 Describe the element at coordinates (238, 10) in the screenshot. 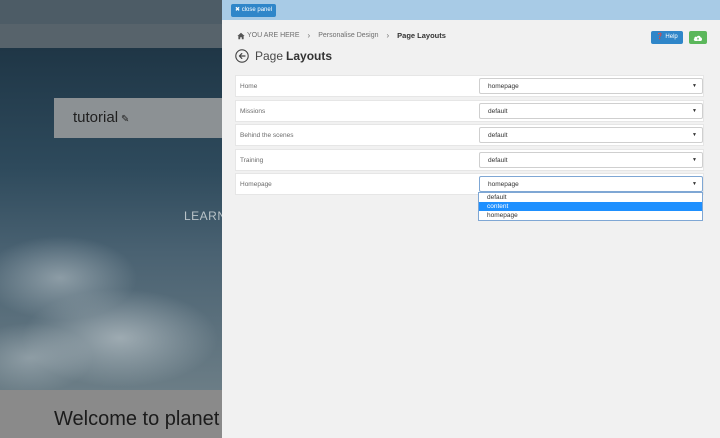

I see `close-icon: ✖` at that location.